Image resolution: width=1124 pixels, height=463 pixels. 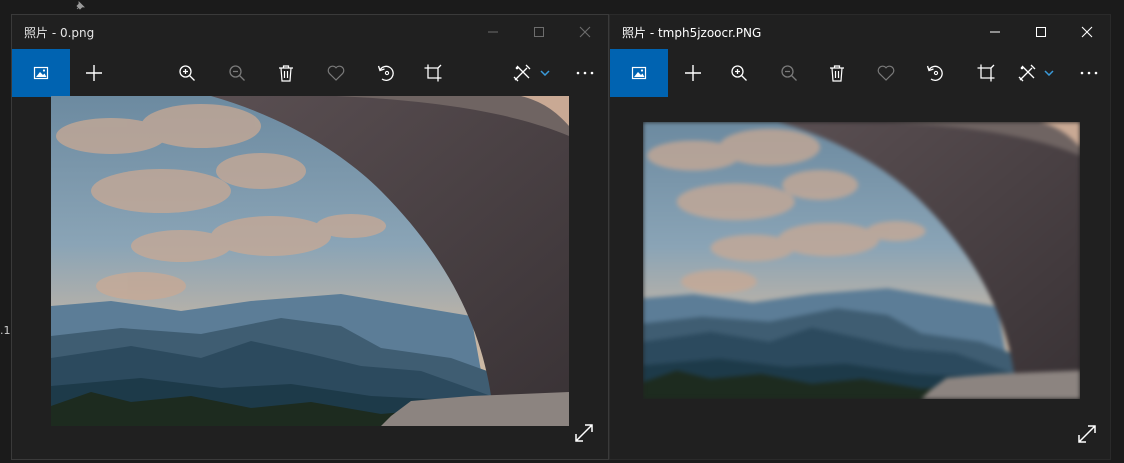 What do you see at coordinates (59, 33) in the screenshot?
I see `window-title: 照片 - 0.png` at bounding box center [59, 33].